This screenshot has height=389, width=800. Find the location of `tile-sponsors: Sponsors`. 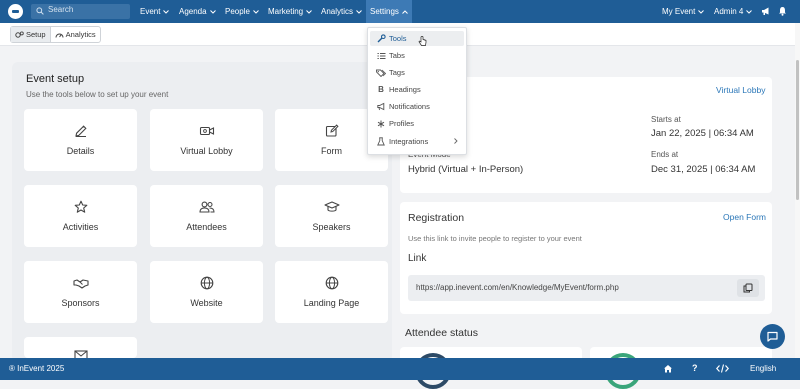

tile-sponsors: Sponsors is located at coordinates (80, 292).